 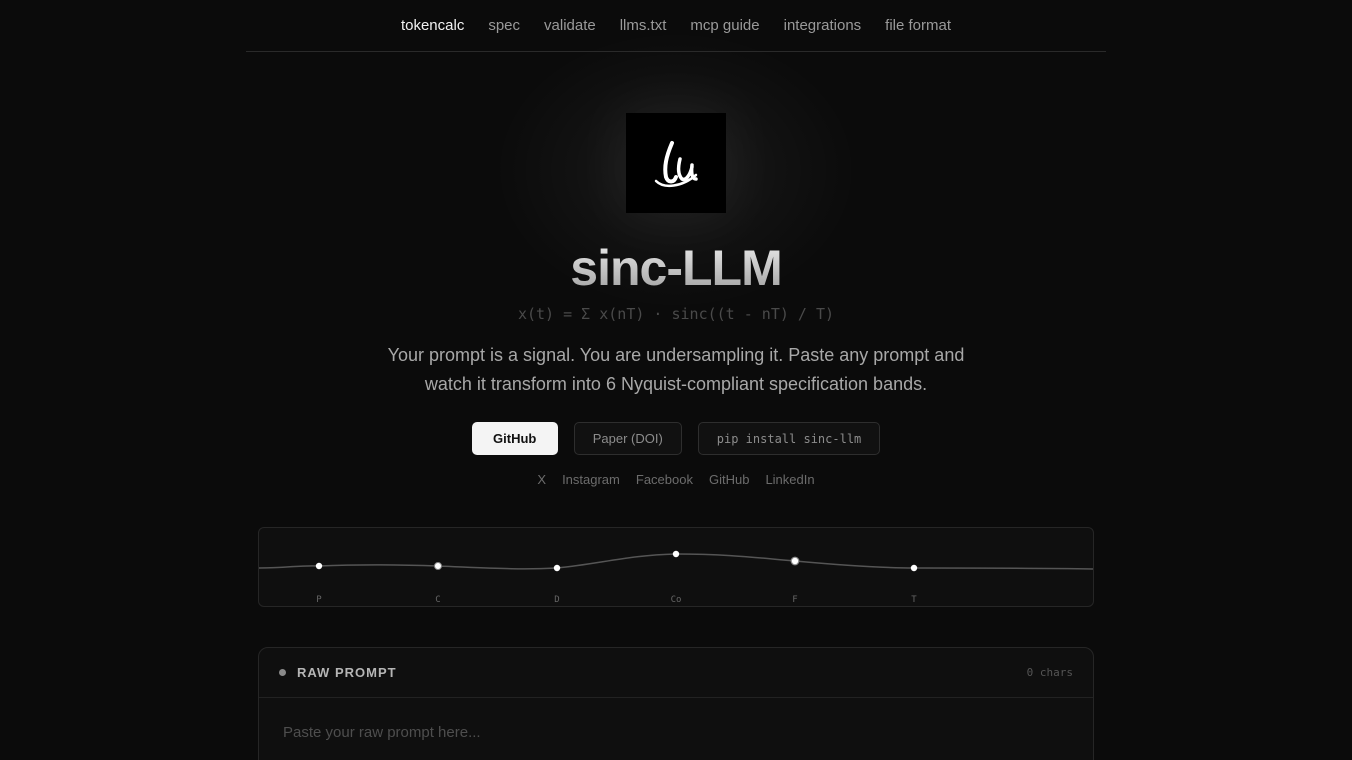 I want to click on band-label-c: C, so click(x=437, y=600).